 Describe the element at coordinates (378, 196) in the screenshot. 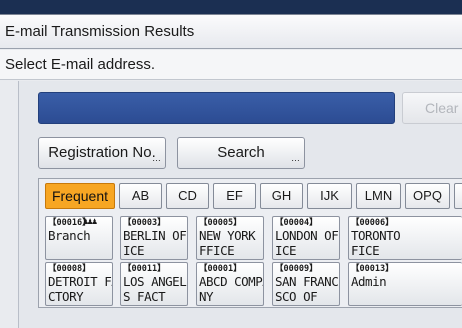

I see `tab-lmn: LMN` at that location.